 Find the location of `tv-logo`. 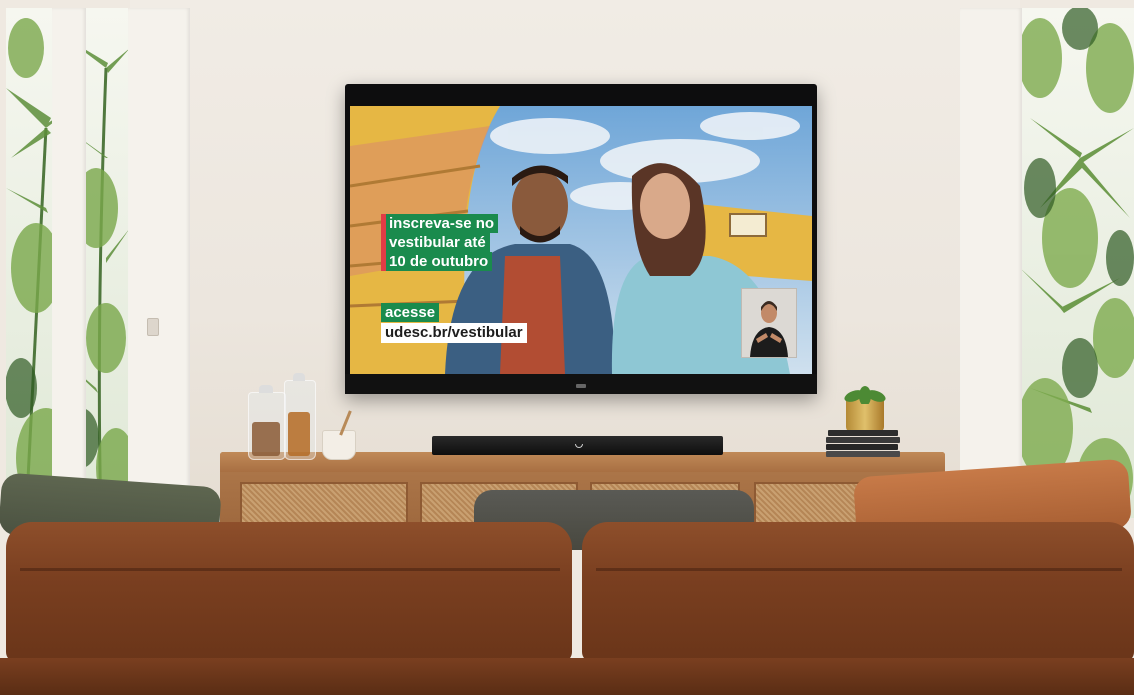

tv-logo is located at coordinates (581, 386).